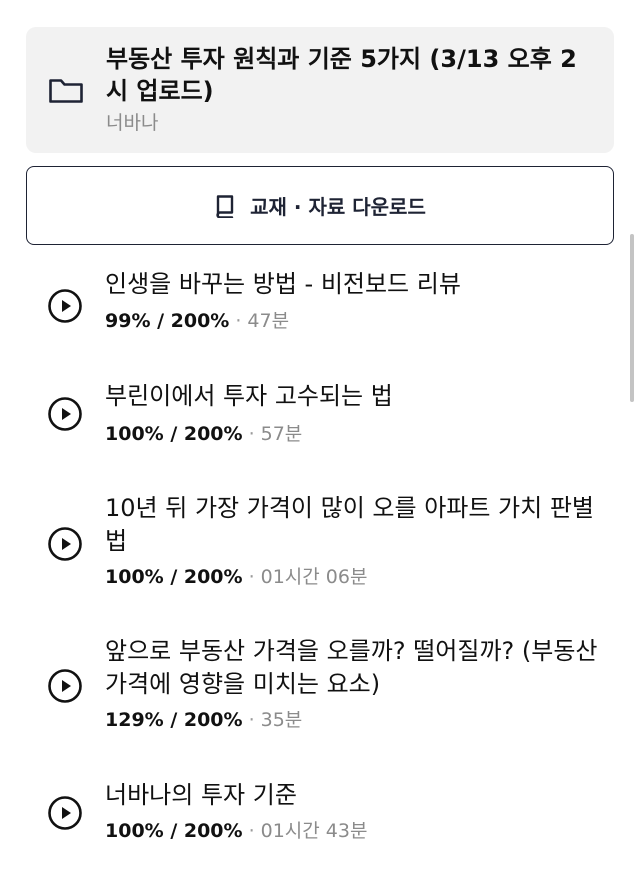 The width and height of the screenshot is (640, 875). I want to click on duration-text: 57분, so click(281, 434).